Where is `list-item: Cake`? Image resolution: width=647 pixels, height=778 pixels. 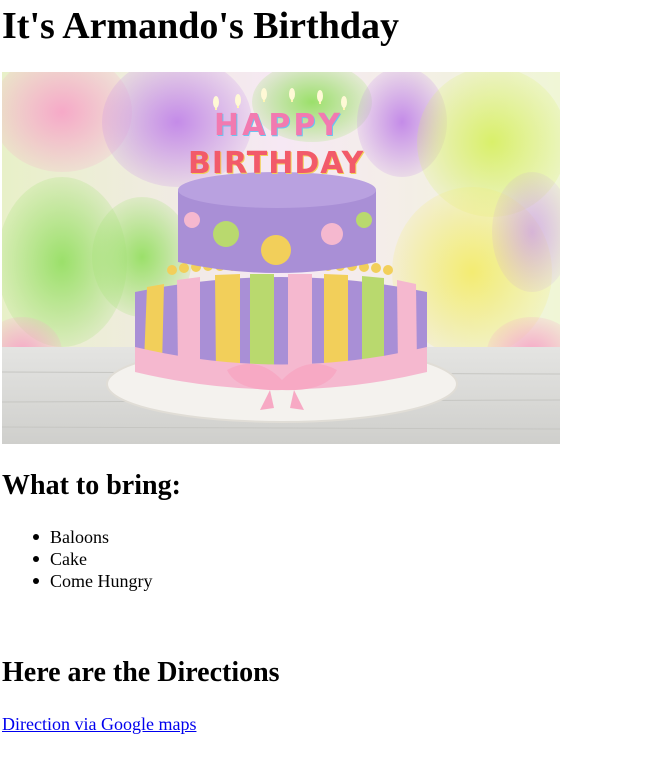 list-item: Cake is located at coordinates (93, 559).